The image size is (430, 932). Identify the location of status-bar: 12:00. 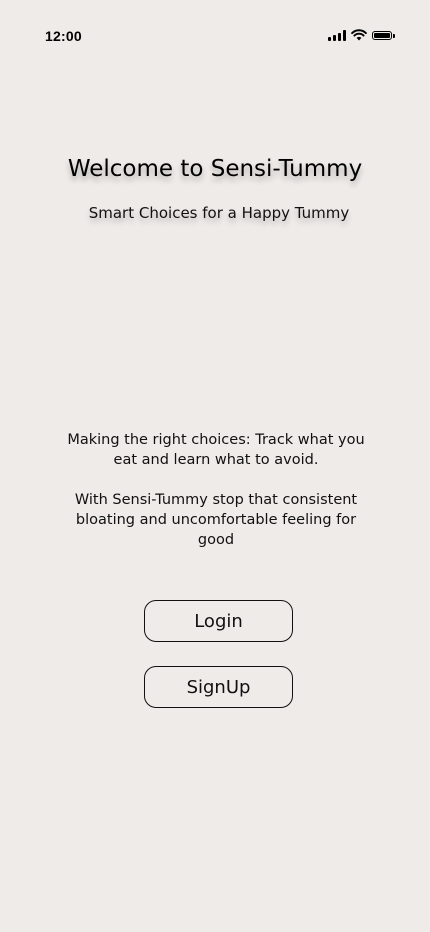
(215, 36).